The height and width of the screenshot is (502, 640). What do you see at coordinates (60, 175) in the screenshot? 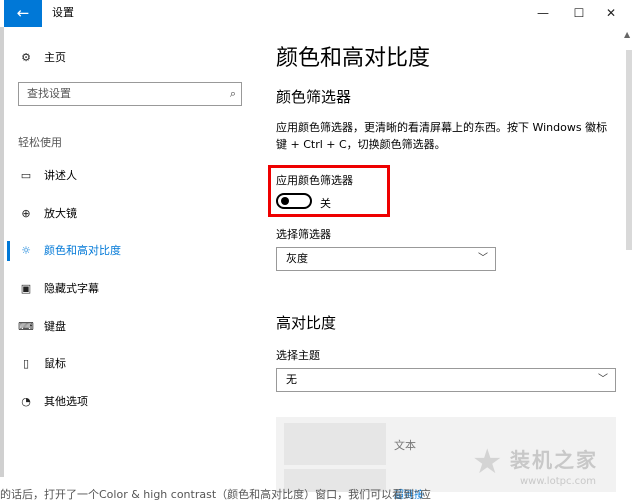
I see `sidebar-item-label: 讲述人` at bounding box center [60, 175].